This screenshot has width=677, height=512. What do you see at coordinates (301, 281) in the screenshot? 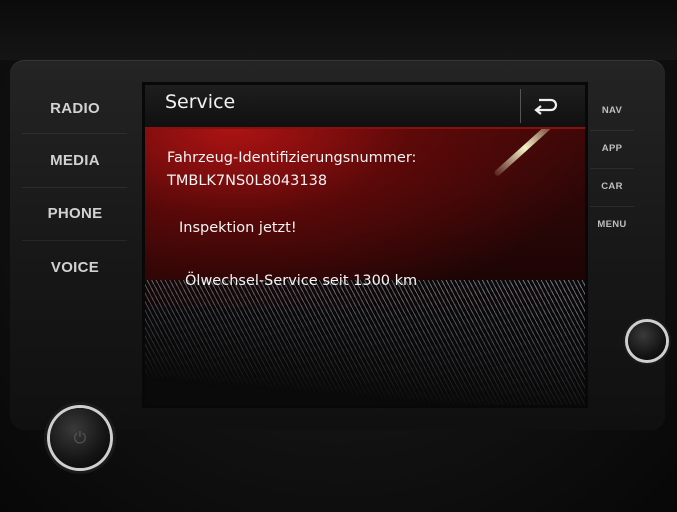
I see `oil-service-message: Ölwechsel-Service seit 1300 km` at bounding box center [301, 281].